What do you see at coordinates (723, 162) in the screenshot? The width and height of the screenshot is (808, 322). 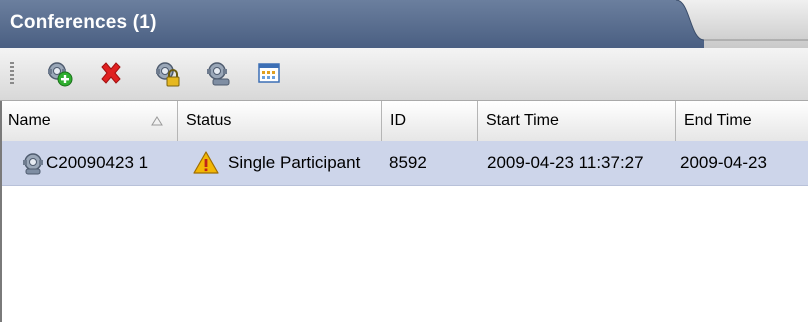 I see `end-time: 2009-04-23` at bounding box center [723, 162].